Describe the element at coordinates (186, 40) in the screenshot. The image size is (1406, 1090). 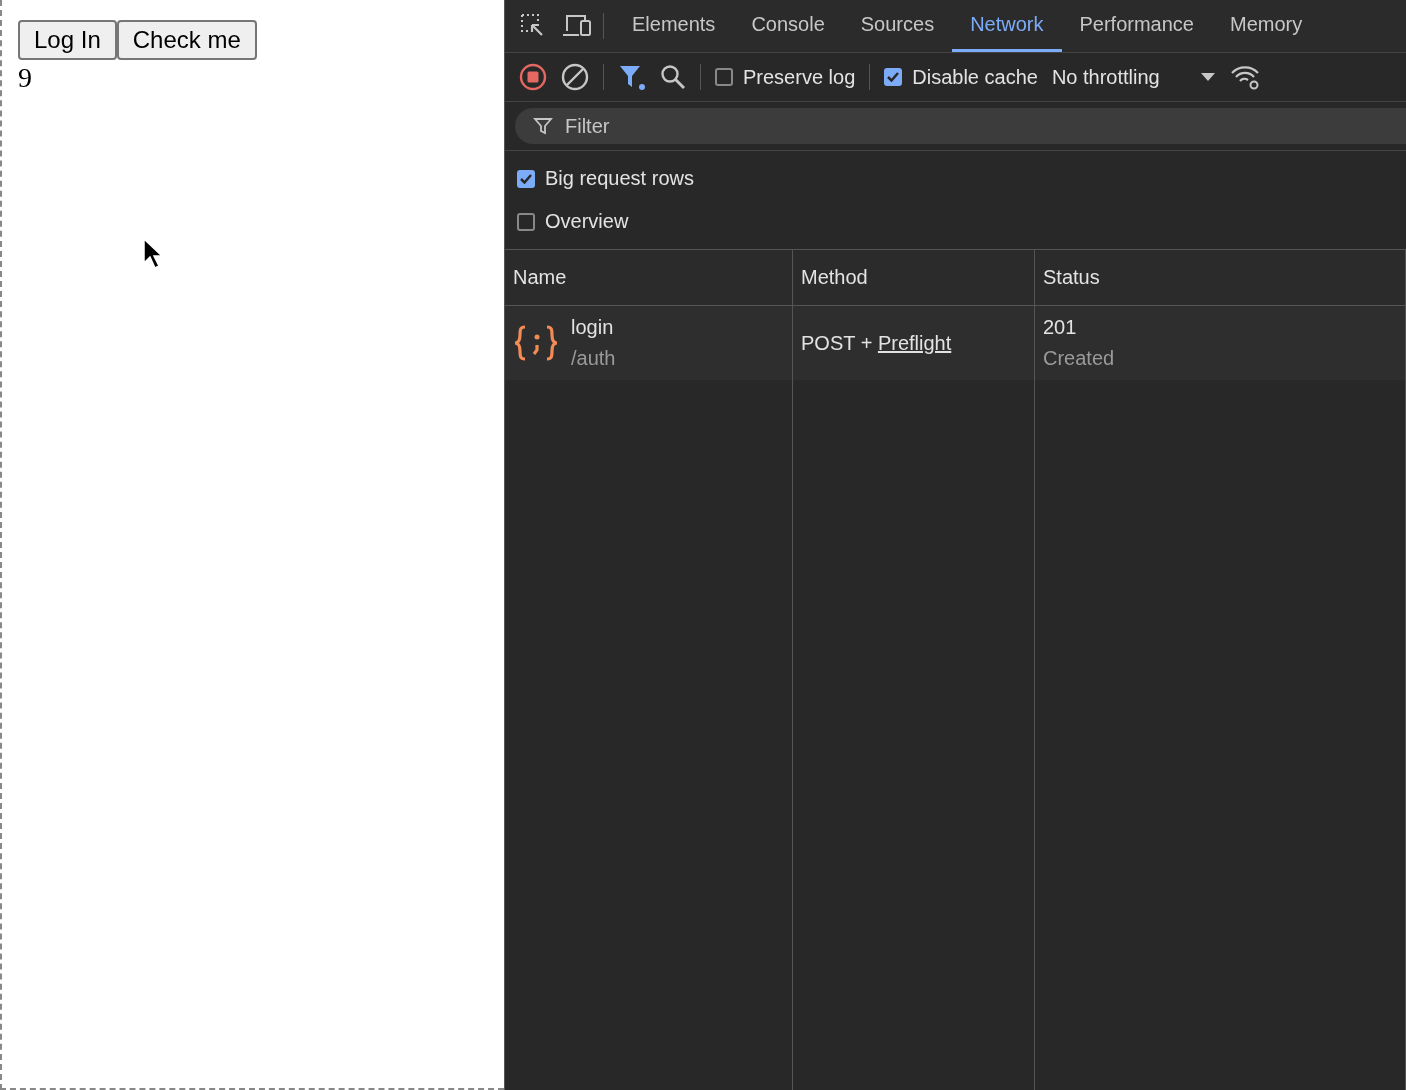
I see `page-button: Check me` at that location.